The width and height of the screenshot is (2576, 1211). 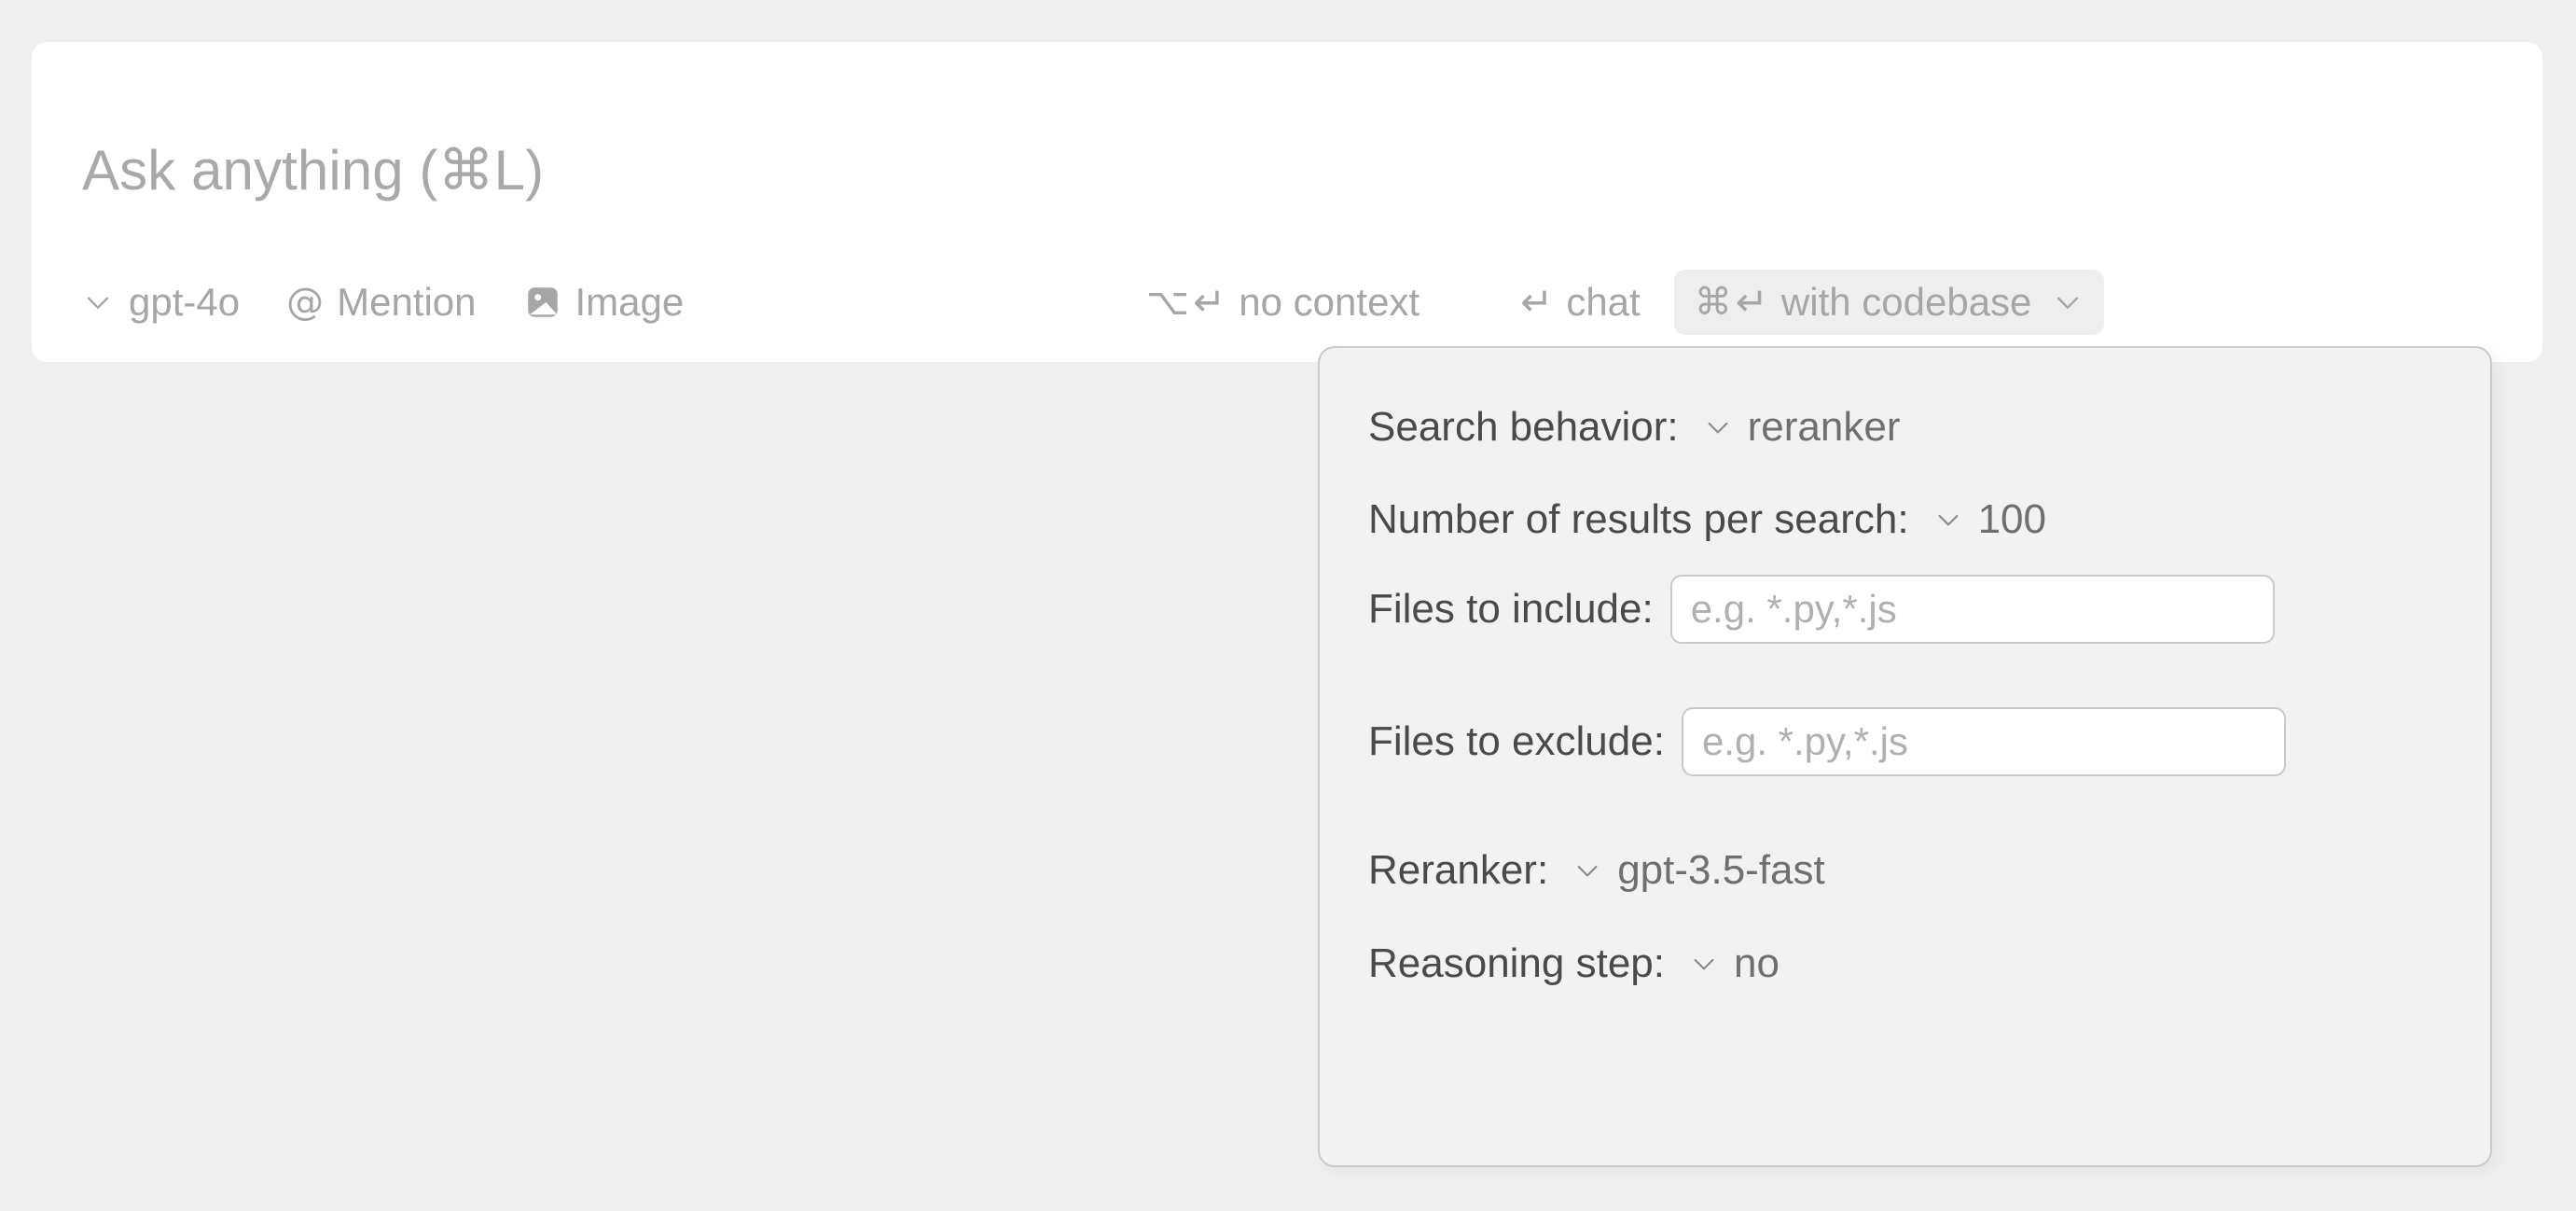 I want to click on files-include-input, so click(x=1972, y=609).